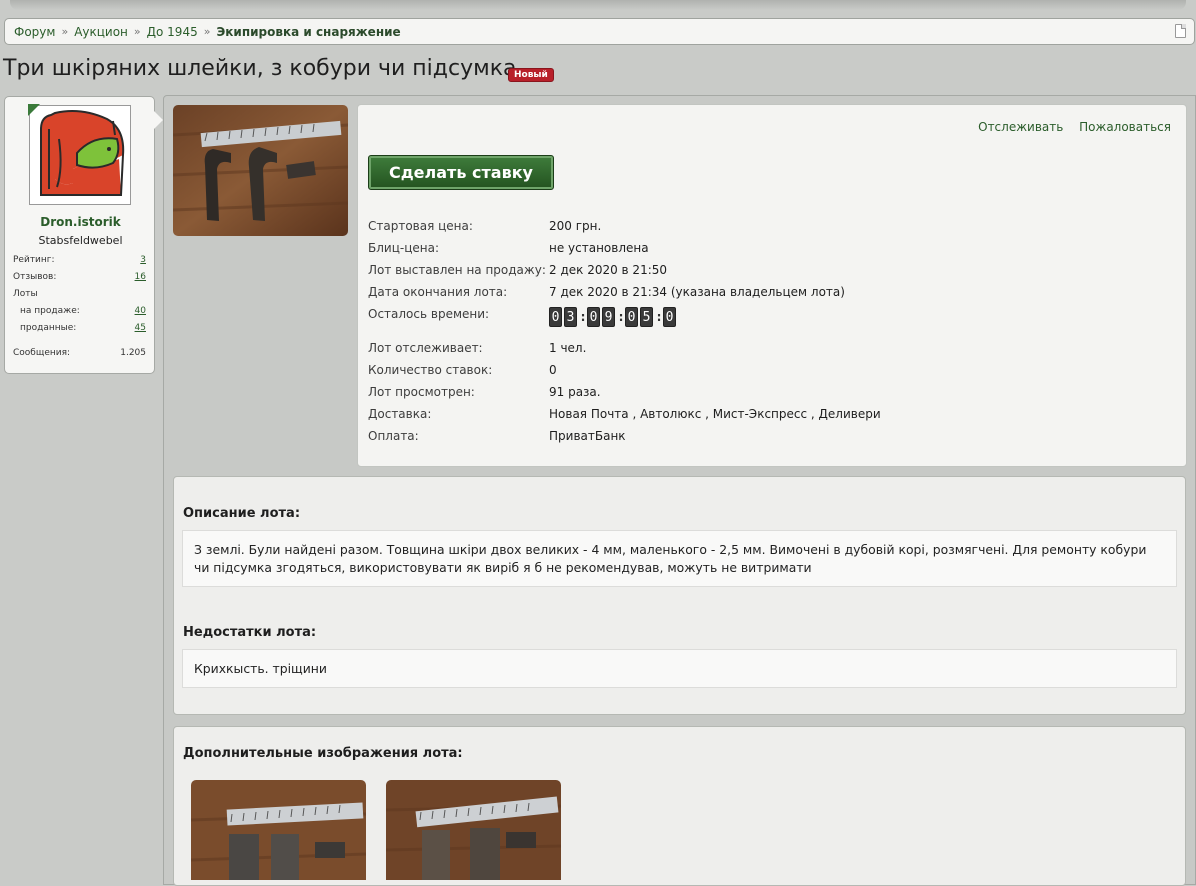 This screenshot has width=1196, height=886. What do you see at coordinates (308, 32) in the screenshot?
I see `breadcrumb-current: Экипировка и снаряжение` at bounding box center [308, 32].